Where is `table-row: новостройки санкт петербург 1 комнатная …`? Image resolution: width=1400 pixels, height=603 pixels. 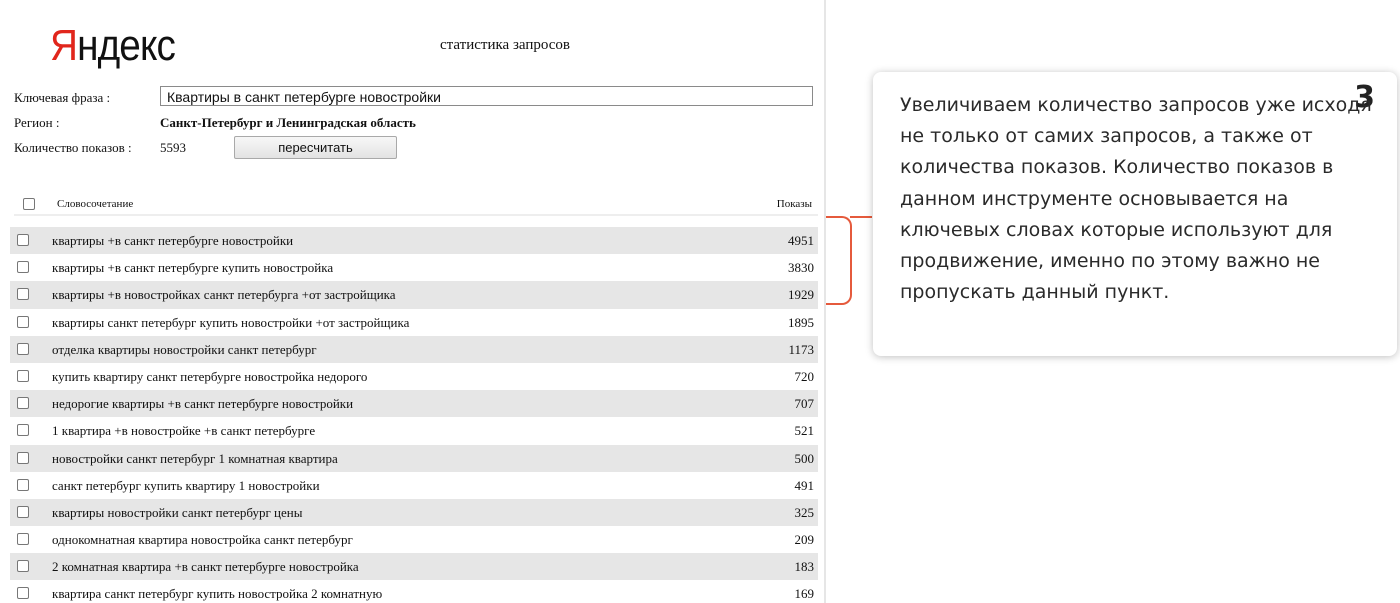
table-row: новостройки санкт петербург 1 комнатная … is located at coordinates (414, 458).